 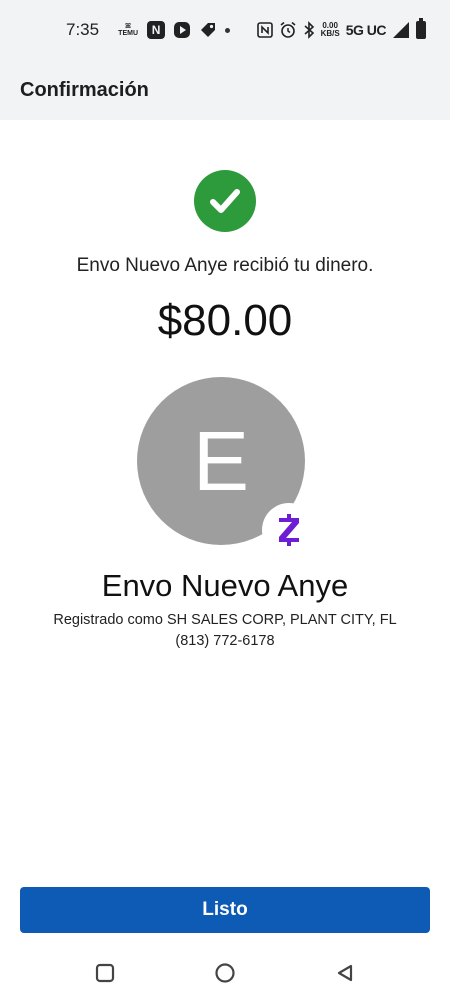 I want to click on recipient-phone: (813) 772-6178, so click(x=225, y=641).